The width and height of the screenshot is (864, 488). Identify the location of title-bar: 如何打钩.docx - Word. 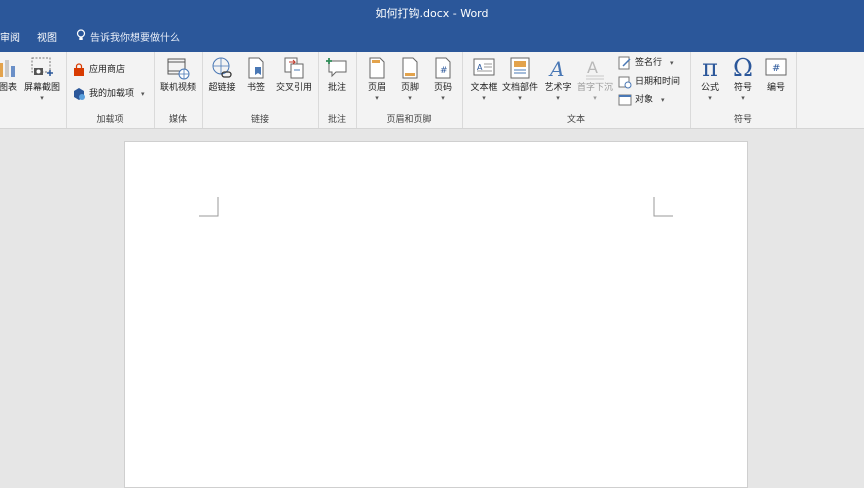
(432, 13).